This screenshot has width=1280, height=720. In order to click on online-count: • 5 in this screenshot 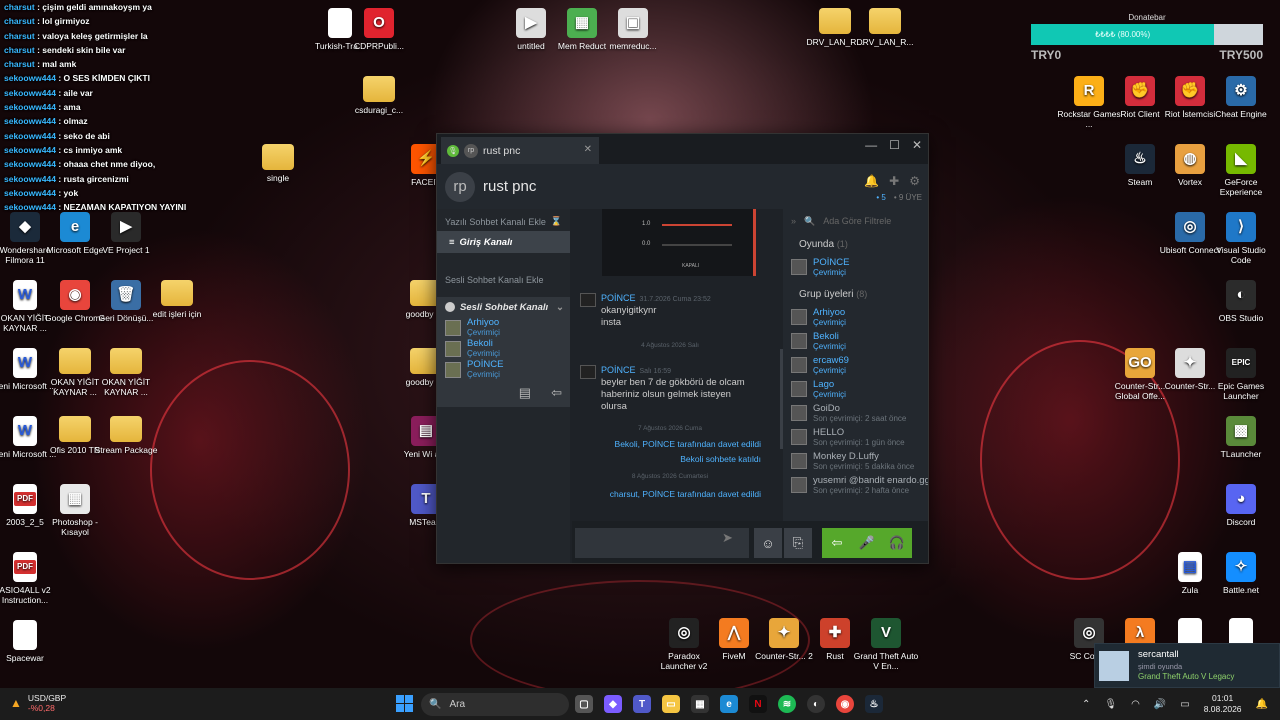, I will do `click(881, 197)`.